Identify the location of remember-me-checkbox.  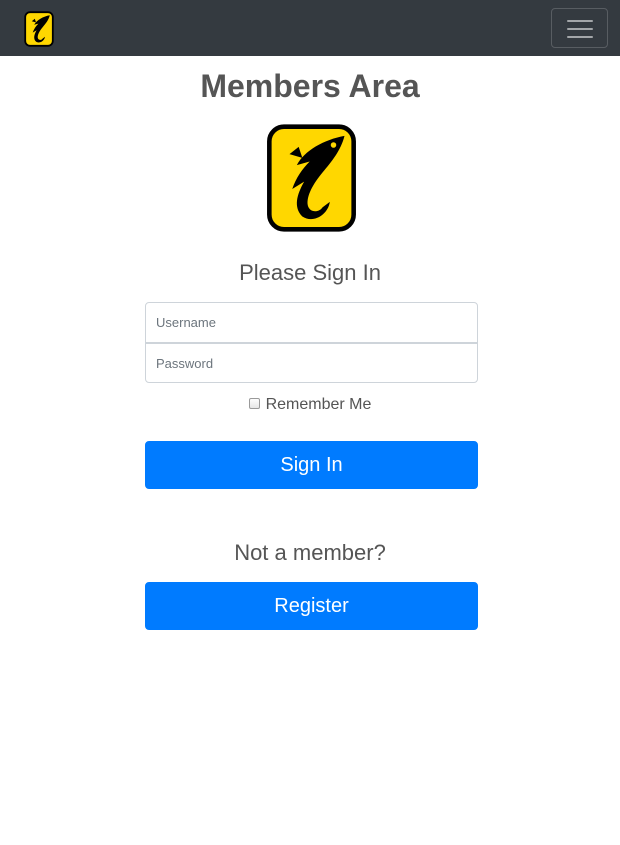
(254, 403).